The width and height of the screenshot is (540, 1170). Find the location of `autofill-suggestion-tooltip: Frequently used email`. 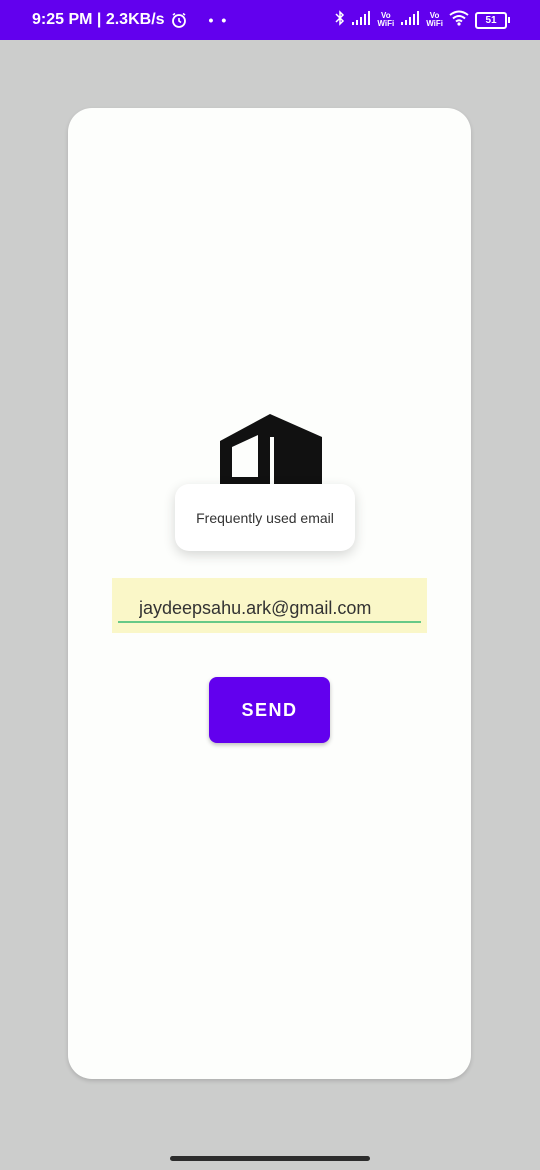

autofill-suggestion-tooltip: Frequently used email is located at coordinates (265, 517).